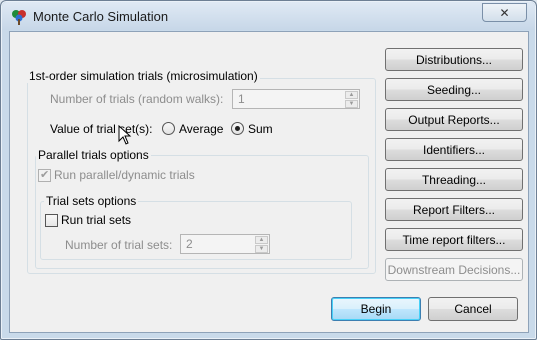 This screenshot has height=340, width=537. Describe the element at coordinates (101, 16) in the screenshot. I see `window-title: Monte Carlo Simulation` at that location.